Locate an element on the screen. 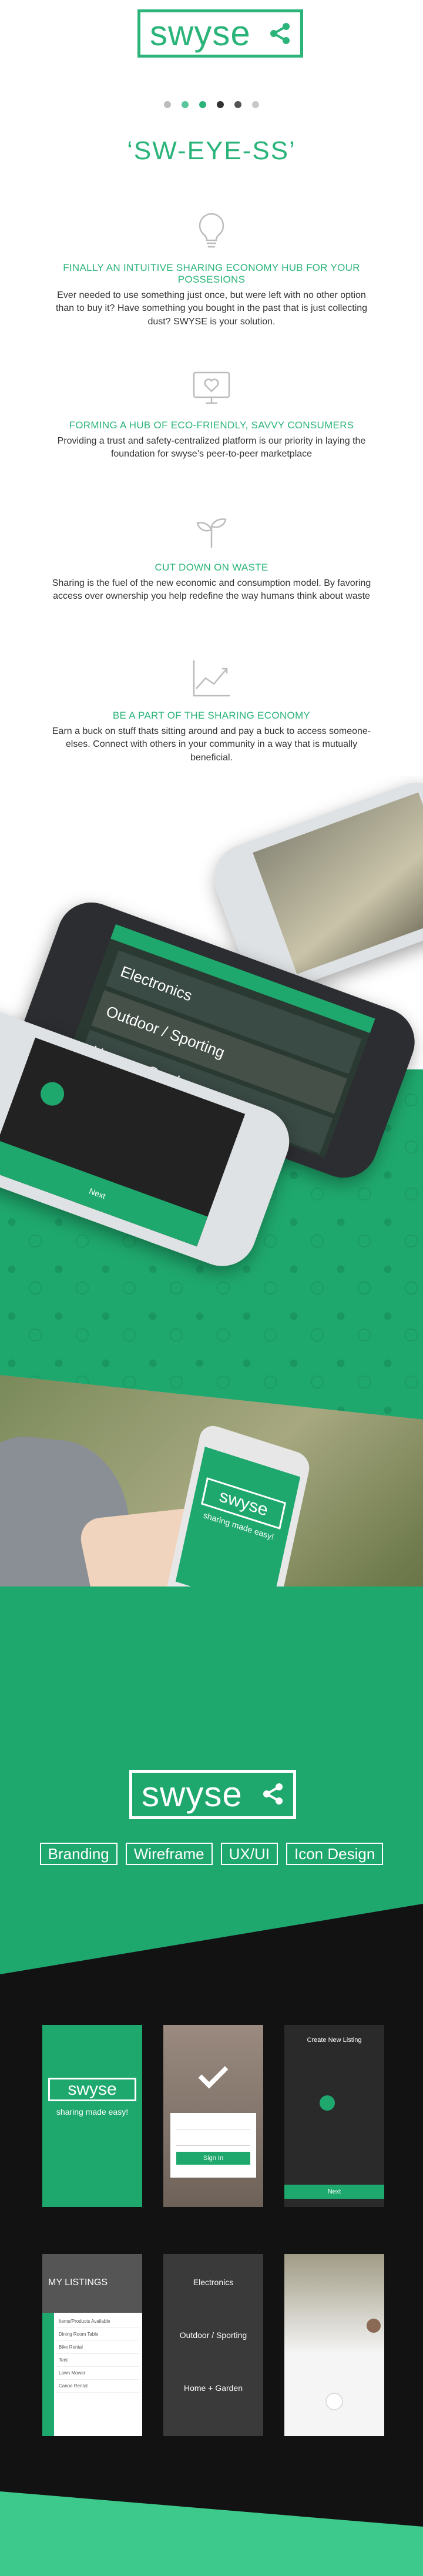 The height and width of the screenshot is (2576, 423). list-item: Items/Products Available is located at coordinates (97, 2322).